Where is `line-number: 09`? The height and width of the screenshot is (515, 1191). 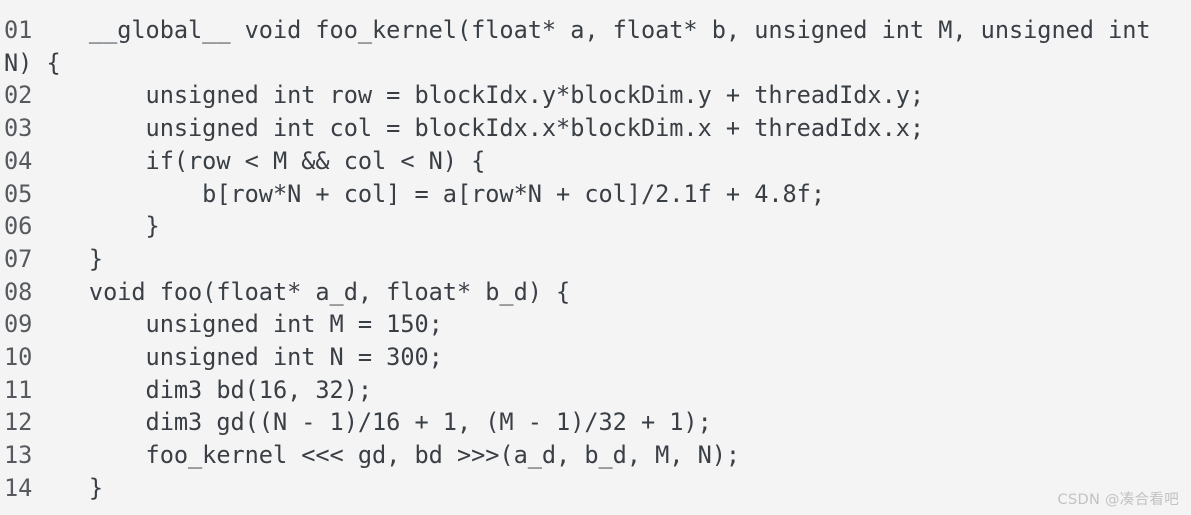 line-number: 09 is located at coordinates (18, 324).